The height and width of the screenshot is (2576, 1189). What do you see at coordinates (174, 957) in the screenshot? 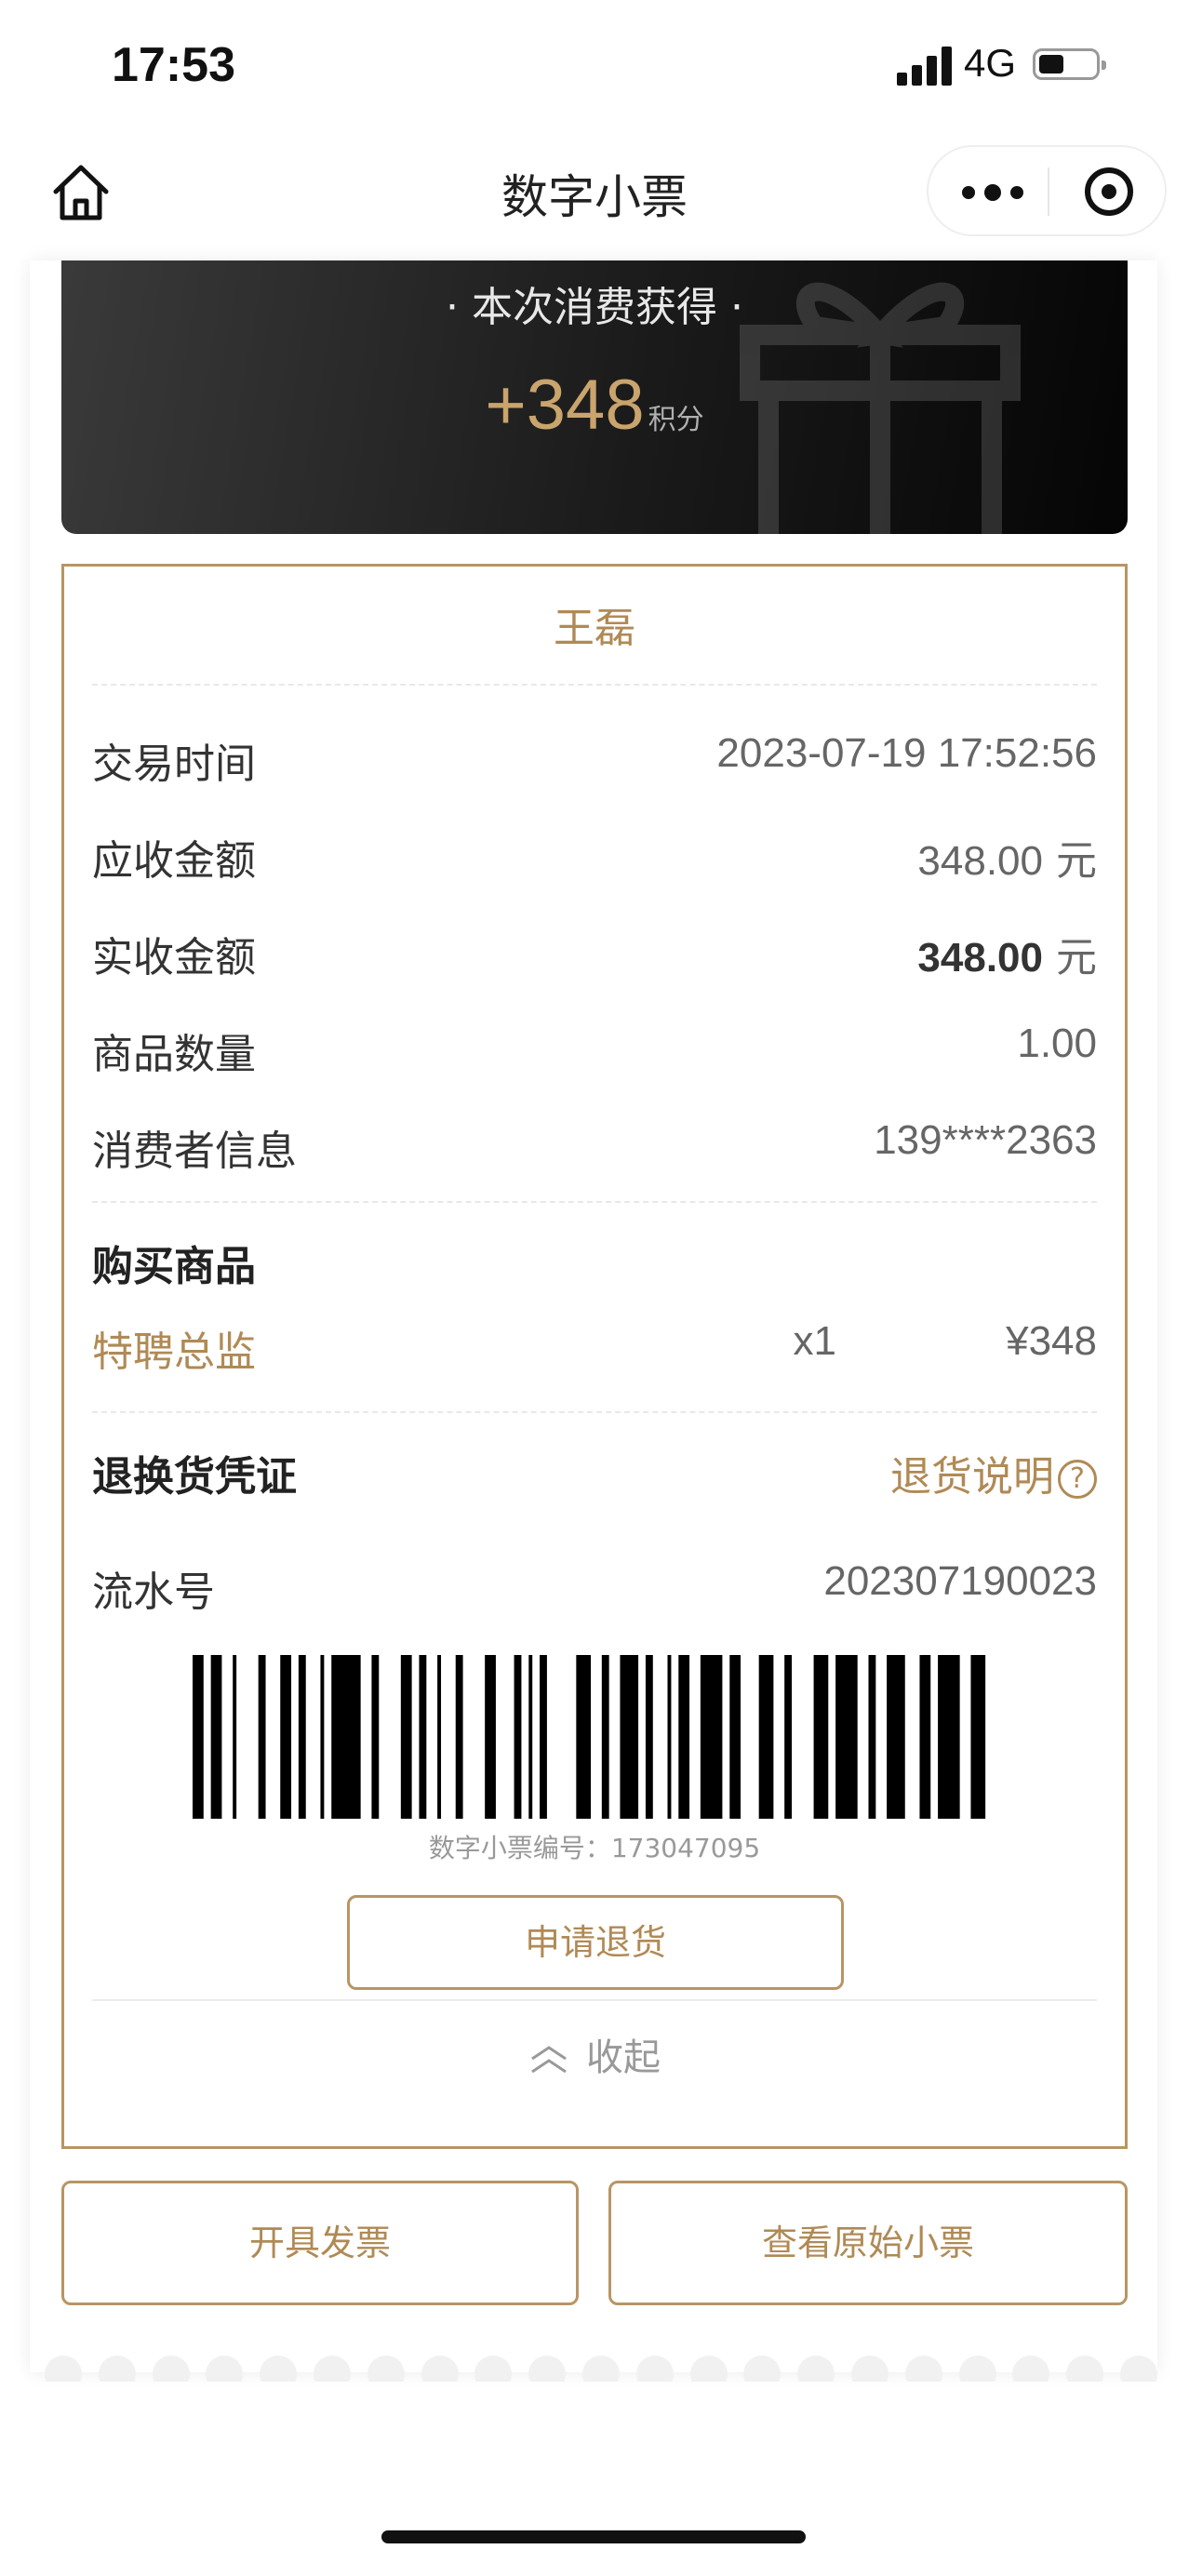
I see `amount-paid-label: 实收金额` at bounding box center [174, 957].